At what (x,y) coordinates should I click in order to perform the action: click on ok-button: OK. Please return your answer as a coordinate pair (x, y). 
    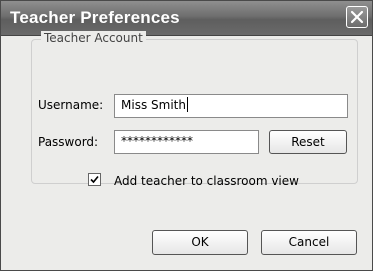
    Looking at the image, I should click on (200, 242).